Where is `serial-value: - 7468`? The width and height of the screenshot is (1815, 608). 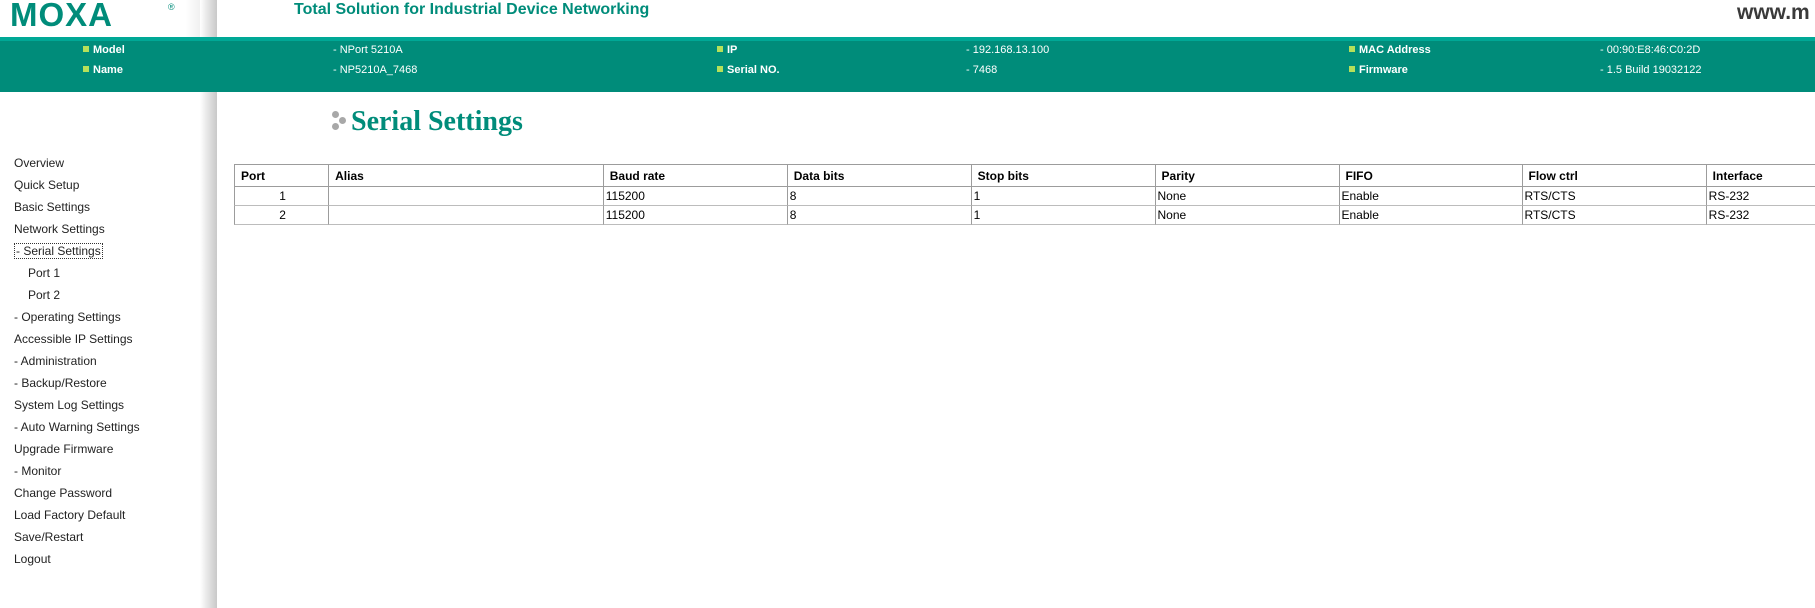
serial-value: - 7468 is located at coordinates (982, 70).